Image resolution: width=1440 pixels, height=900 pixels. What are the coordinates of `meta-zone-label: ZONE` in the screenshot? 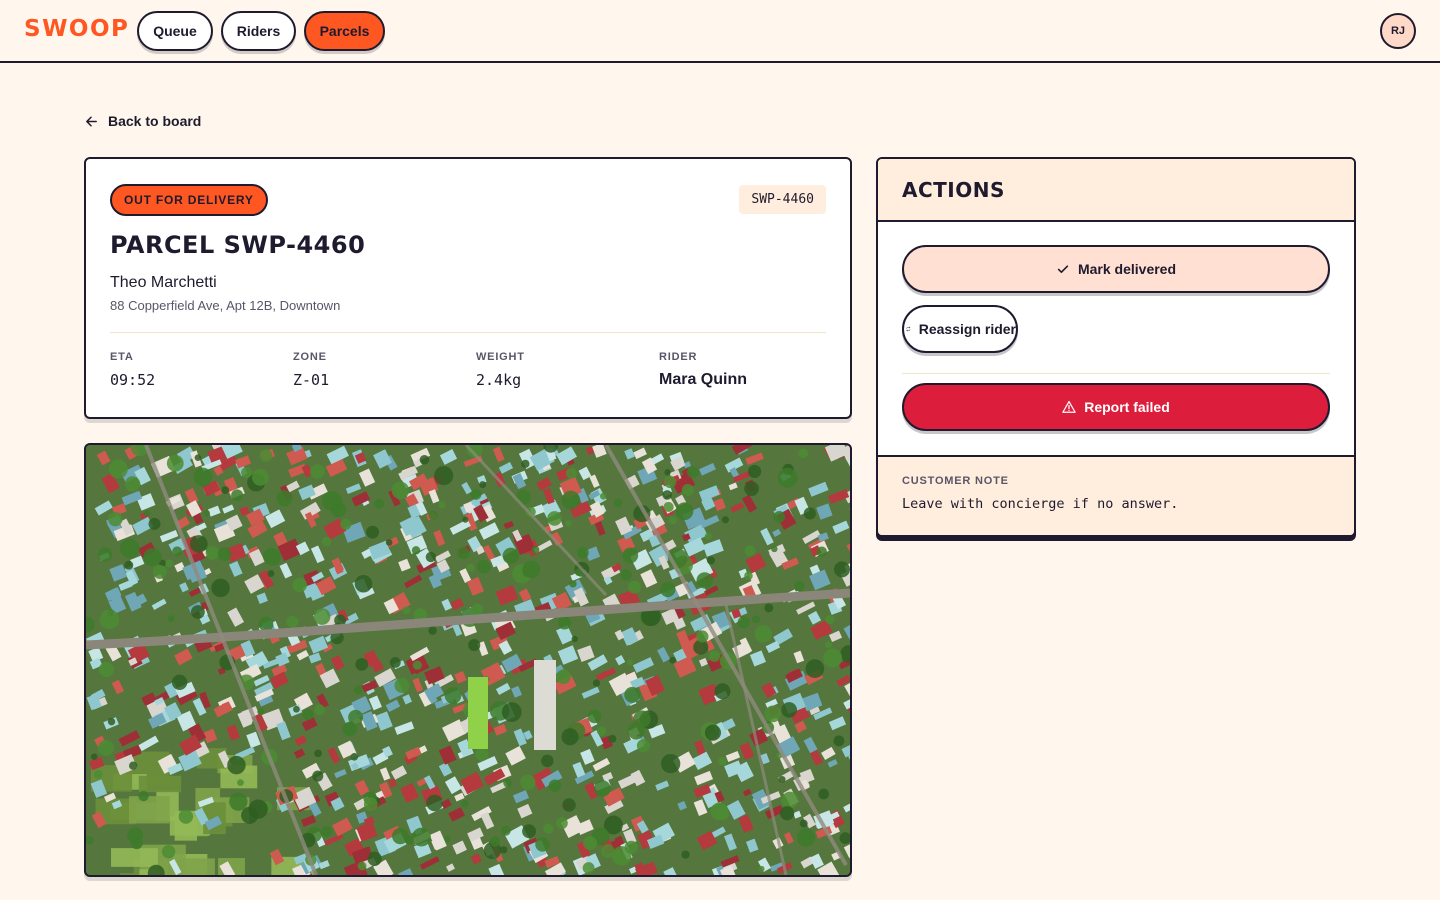 It's located at (310, 357).